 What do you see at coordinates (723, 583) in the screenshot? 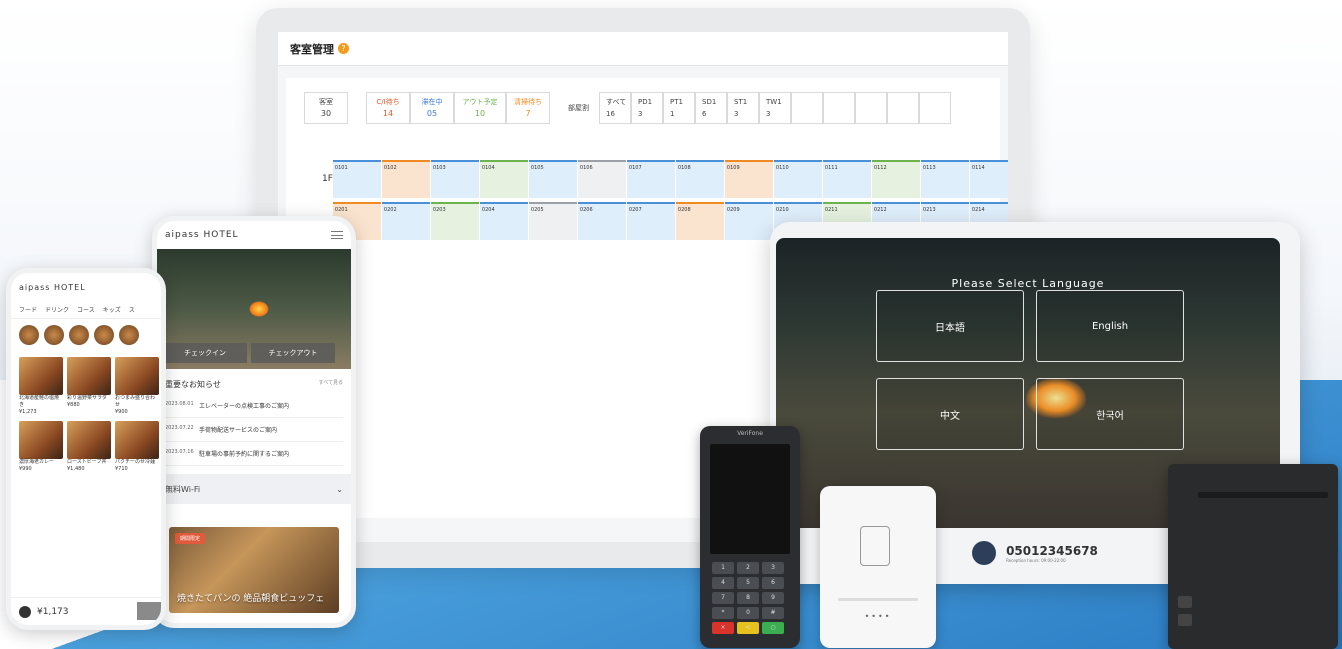
I see `key: 4` at bounding box center [723, 583].